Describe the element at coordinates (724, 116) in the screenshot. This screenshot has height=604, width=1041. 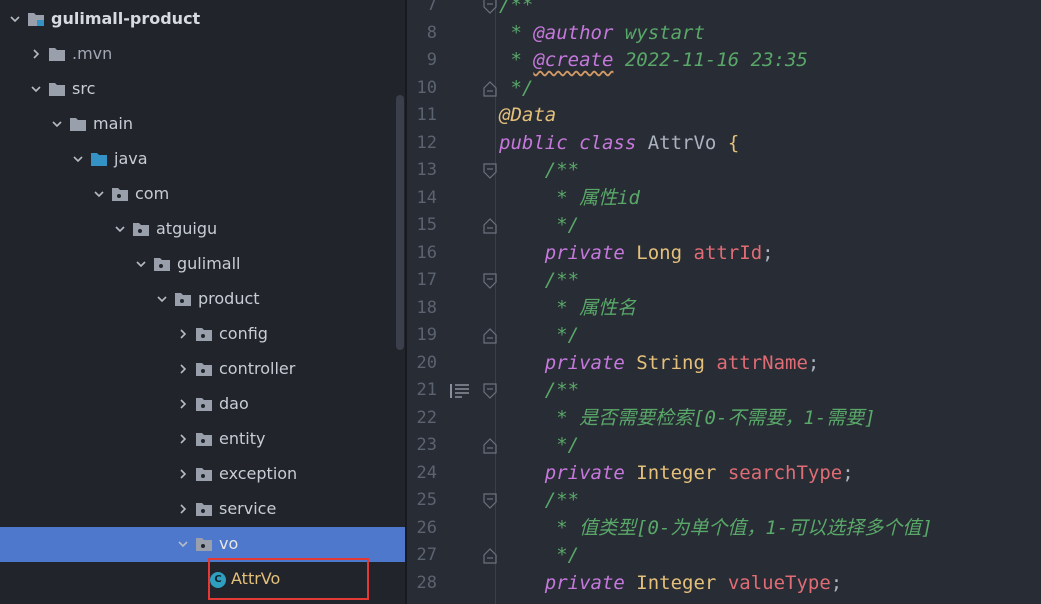
I see `code-line: 11 @Data` at that location.